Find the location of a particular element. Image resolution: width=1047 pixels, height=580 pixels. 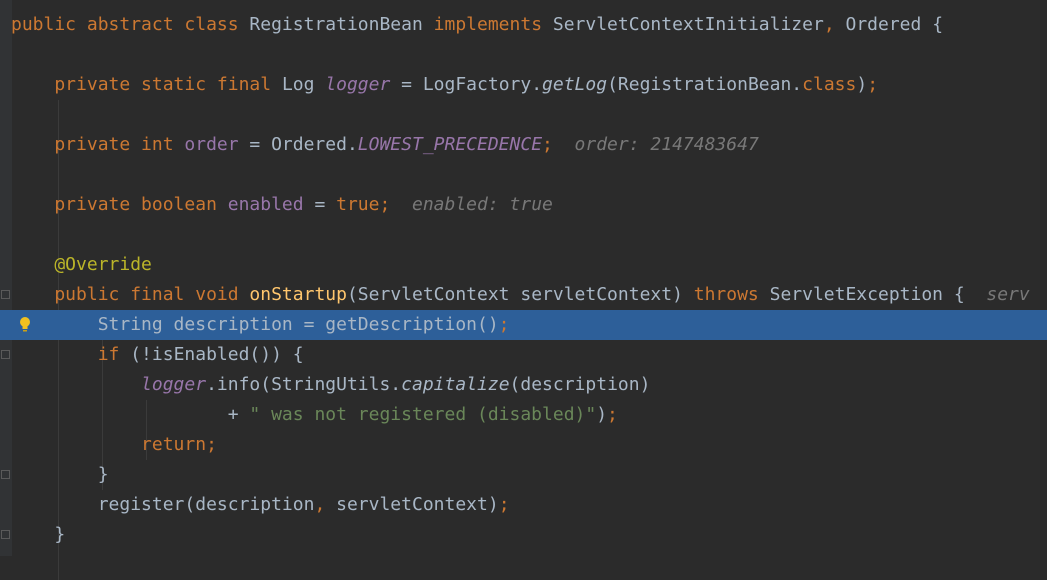

code-token: = is located at coordinates (320, 204).